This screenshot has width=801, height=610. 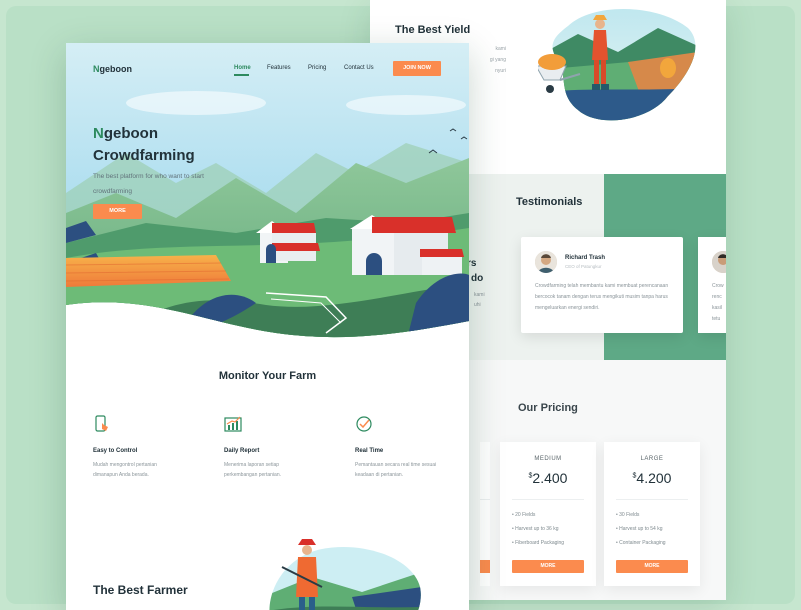 What do you see at coordinates (583, 266) in the screenshot?
I see `testimonial-role: CEO of Patungkur` at bounding box center [583, 266].